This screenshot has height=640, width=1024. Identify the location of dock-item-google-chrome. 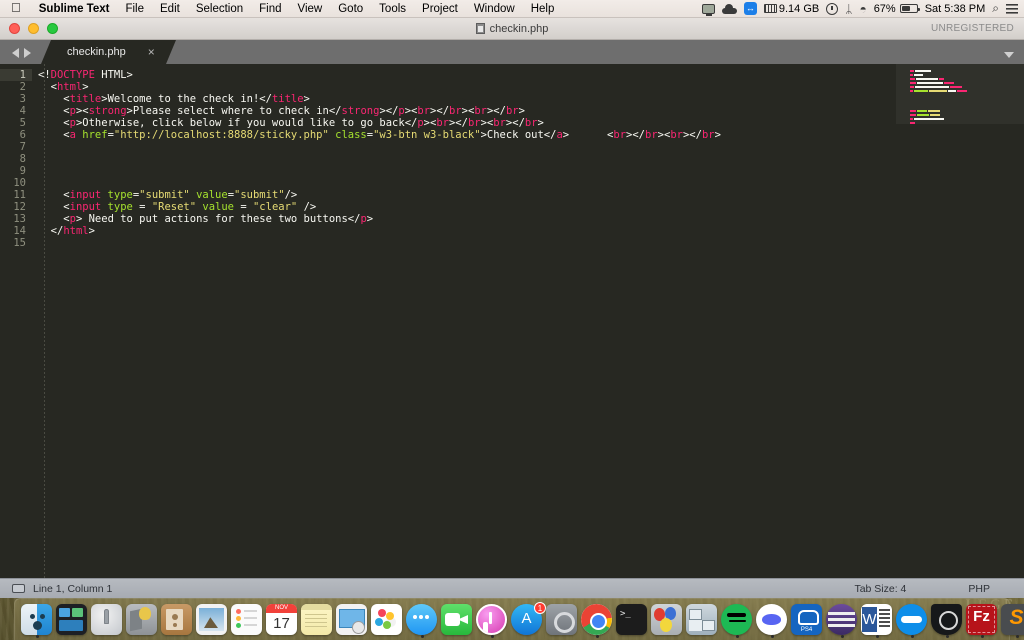
(597, 621).